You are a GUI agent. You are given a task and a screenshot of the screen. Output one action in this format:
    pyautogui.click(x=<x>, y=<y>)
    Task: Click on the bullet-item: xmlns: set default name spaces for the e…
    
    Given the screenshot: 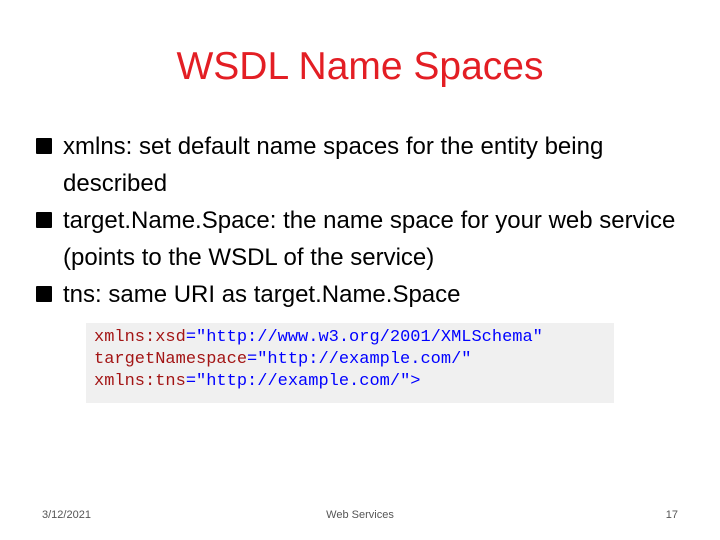 What is the action you would take?
    pyautogui.click(x=362, y=165)
    